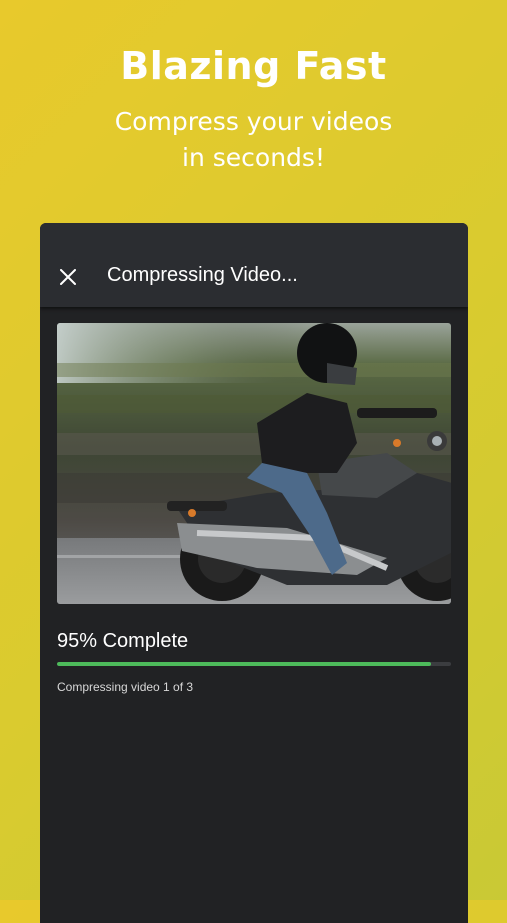 The image size is (507, 923). I want to click on close-button, so click(68, 277).